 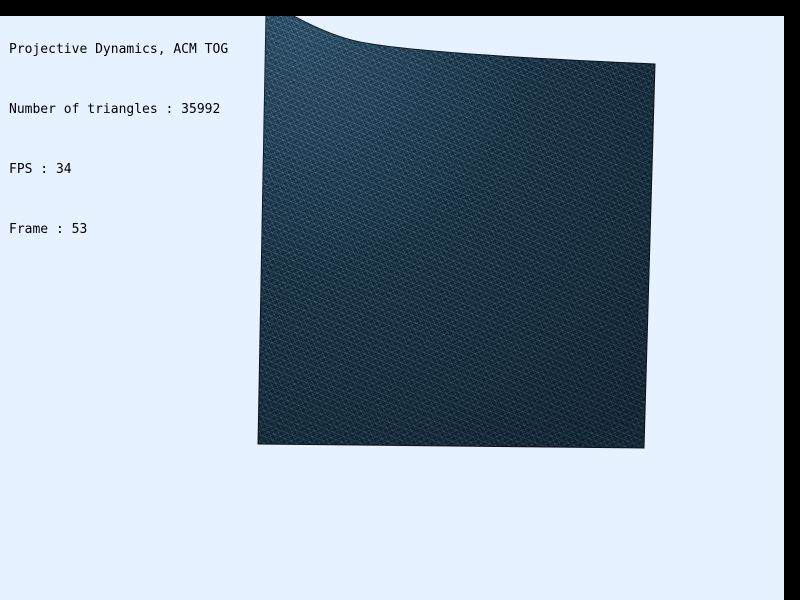 I want to click on window-right-border, so click(x=792, y=308).